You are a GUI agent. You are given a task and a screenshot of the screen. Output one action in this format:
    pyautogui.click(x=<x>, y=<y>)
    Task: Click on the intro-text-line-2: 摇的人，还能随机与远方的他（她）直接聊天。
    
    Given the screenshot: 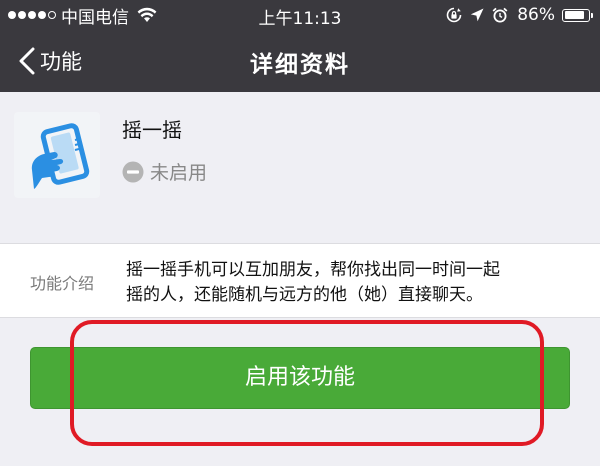 What is the action you would take?
    pyautogui.click(x=304, y=295)
    